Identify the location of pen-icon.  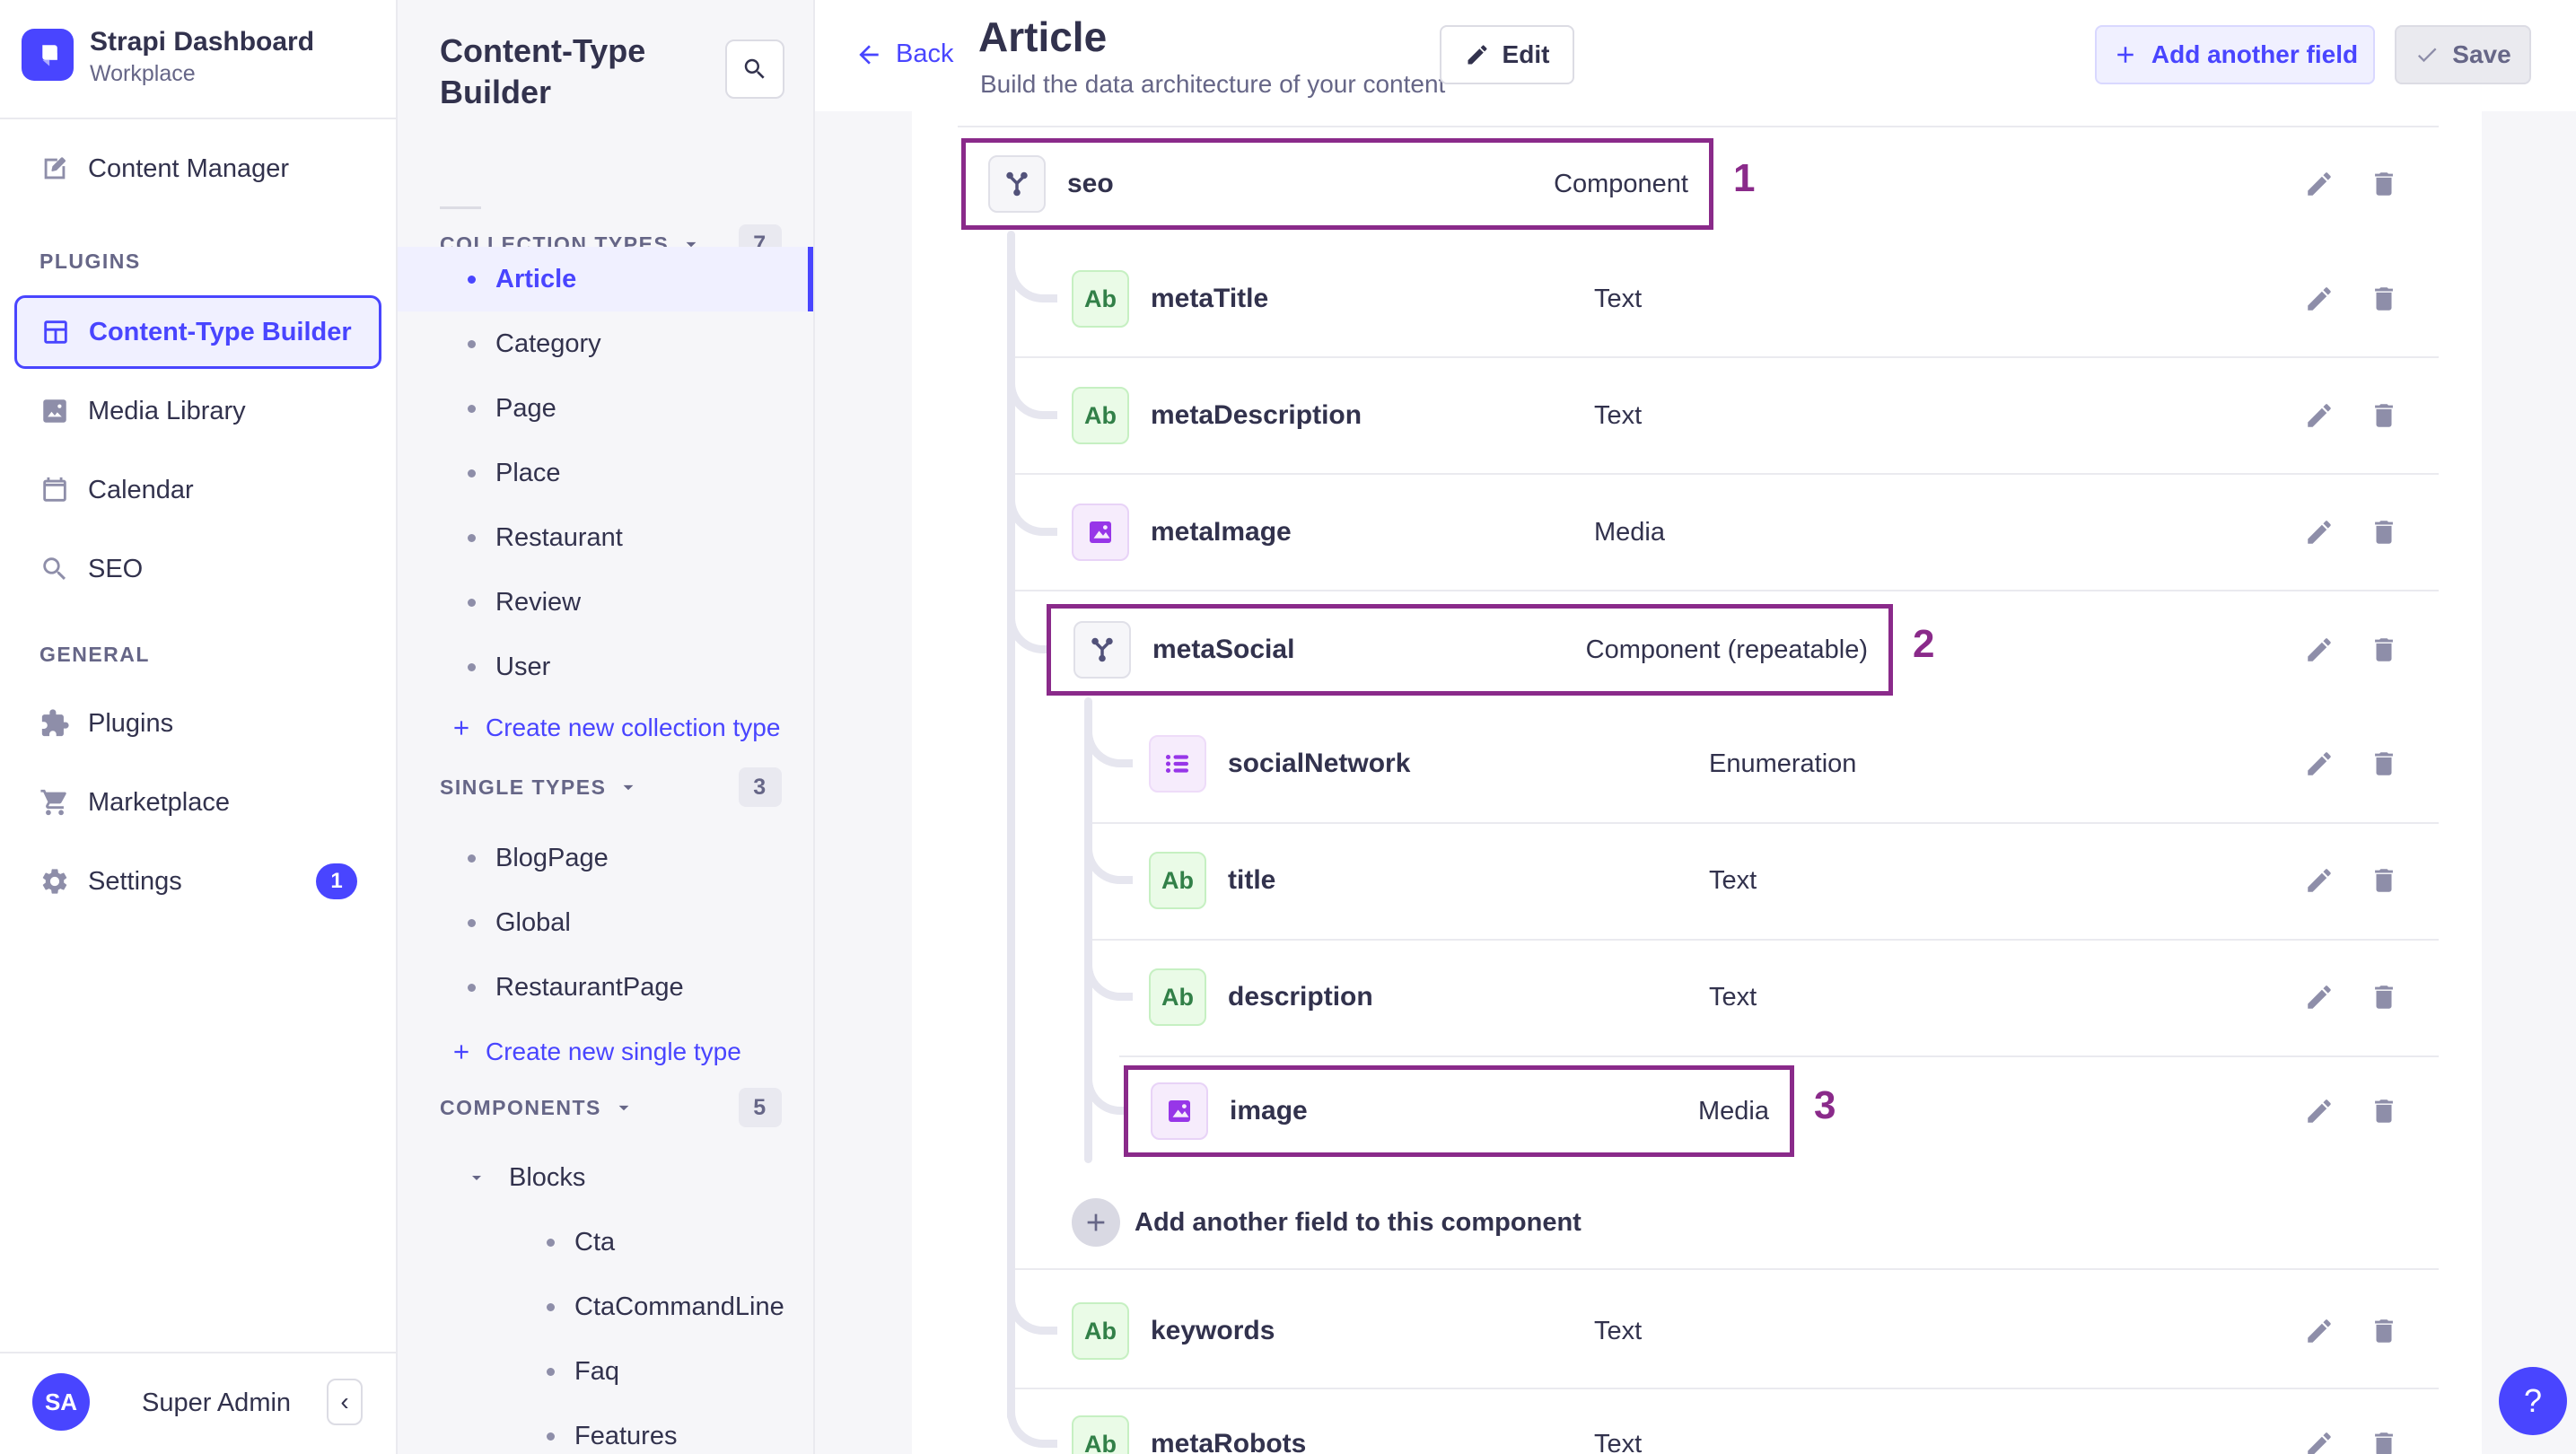
(54, 168).